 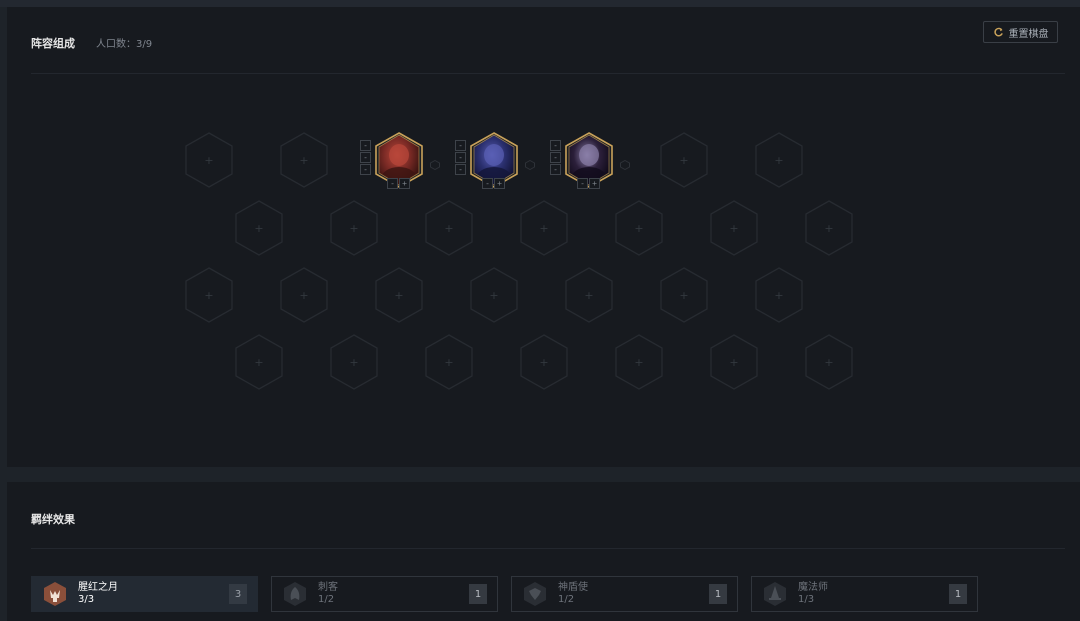 I want to click on trait-badge: 3, so click(x=238, y=594).